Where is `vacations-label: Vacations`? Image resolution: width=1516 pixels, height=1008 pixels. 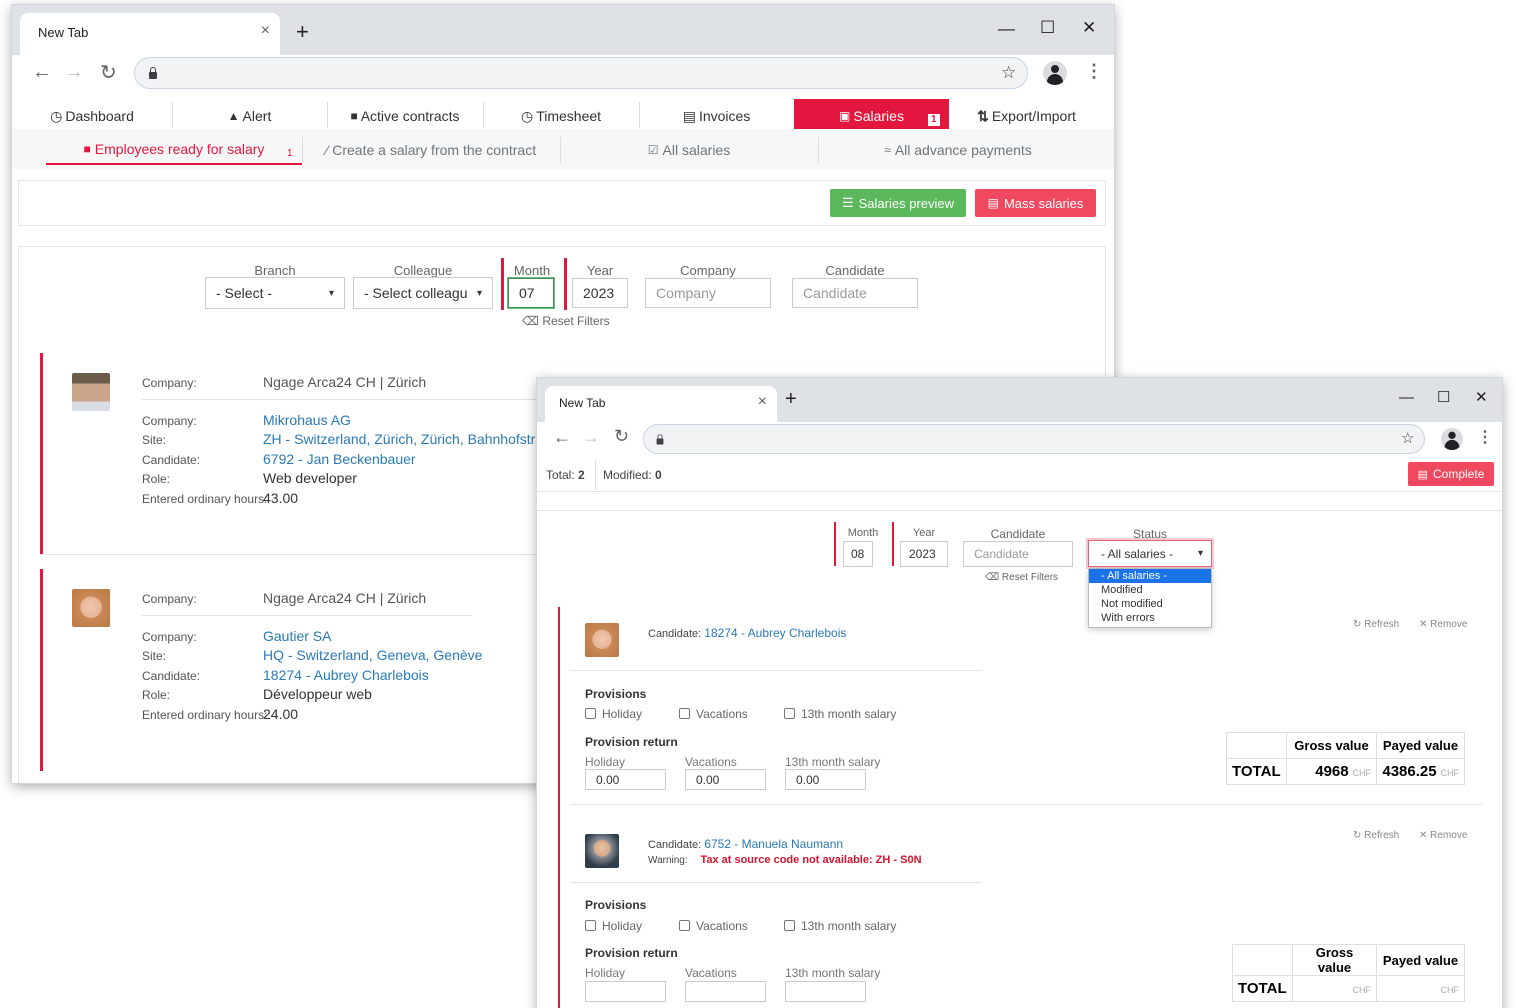
vacations-label: Vacations is located at coordinates (711, 973).